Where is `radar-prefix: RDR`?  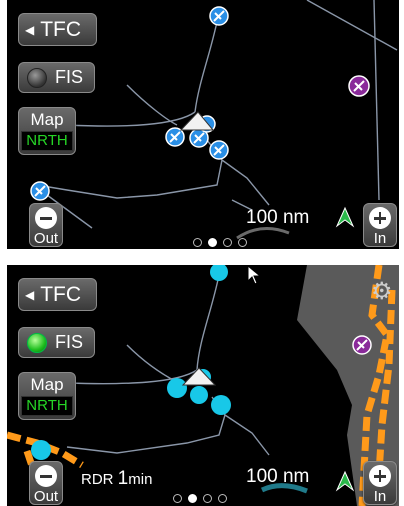
radar-prefix: RDR is located at coordinates (97, 479).